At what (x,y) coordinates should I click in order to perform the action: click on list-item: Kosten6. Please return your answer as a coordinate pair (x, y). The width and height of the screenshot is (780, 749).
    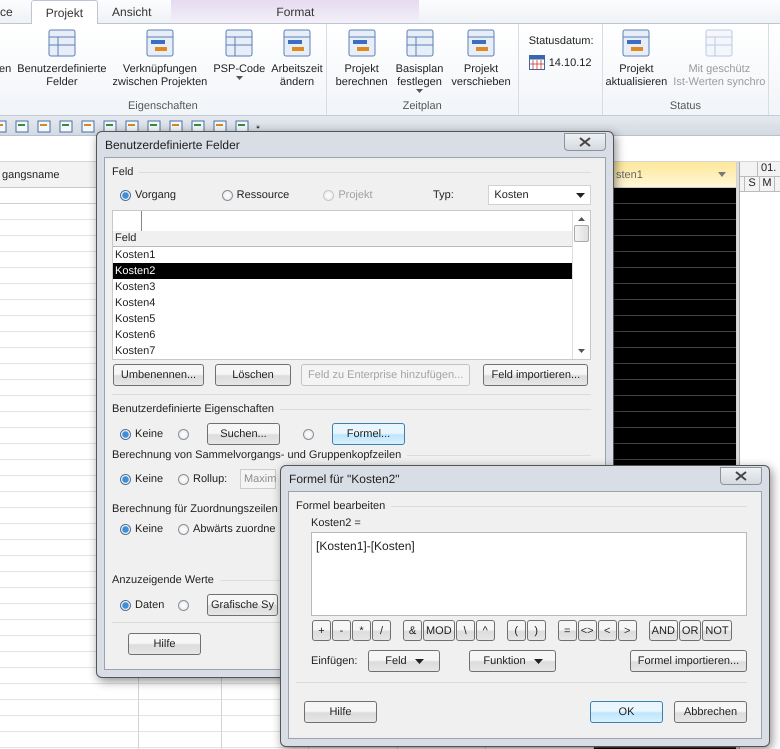
    Looking at the image, I should click on (342, 335).